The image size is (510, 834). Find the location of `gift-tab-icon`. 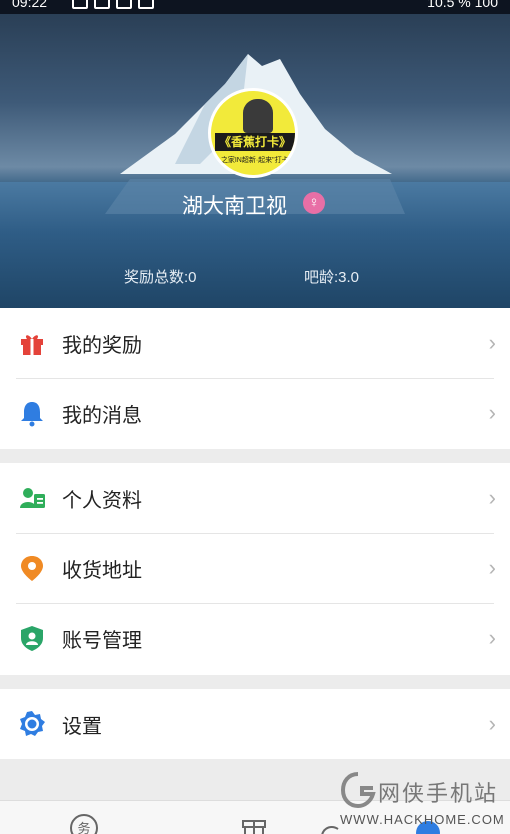

gift-tab-icon is located at coordinates (254, 823).